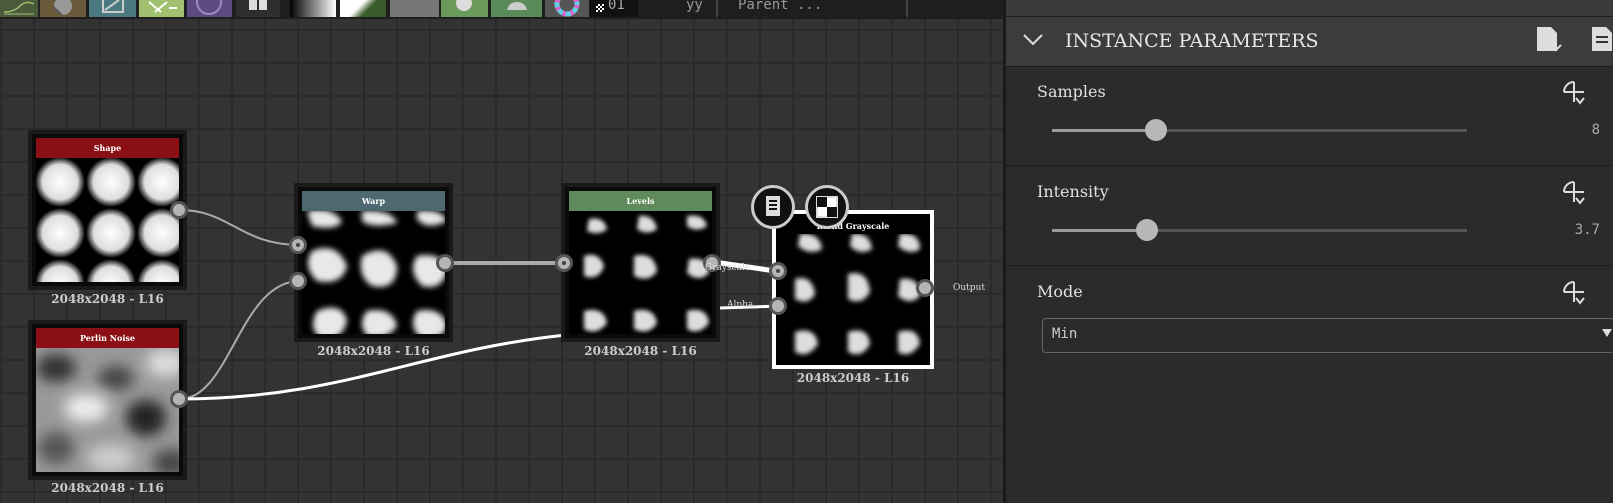 This screenshot has width=1613, height=503. I want to click on document-icon, so click(773, 207).